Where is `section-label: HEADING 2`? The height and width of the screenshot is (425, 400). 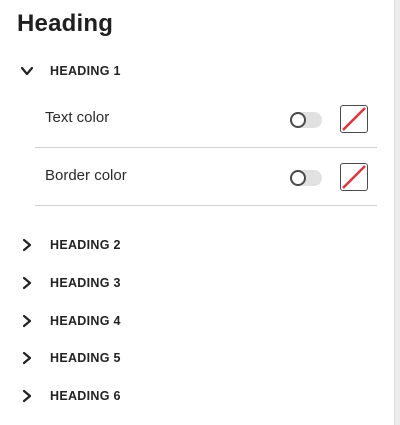
section-label: HEADING 2 is located at coordinates (85, 245).